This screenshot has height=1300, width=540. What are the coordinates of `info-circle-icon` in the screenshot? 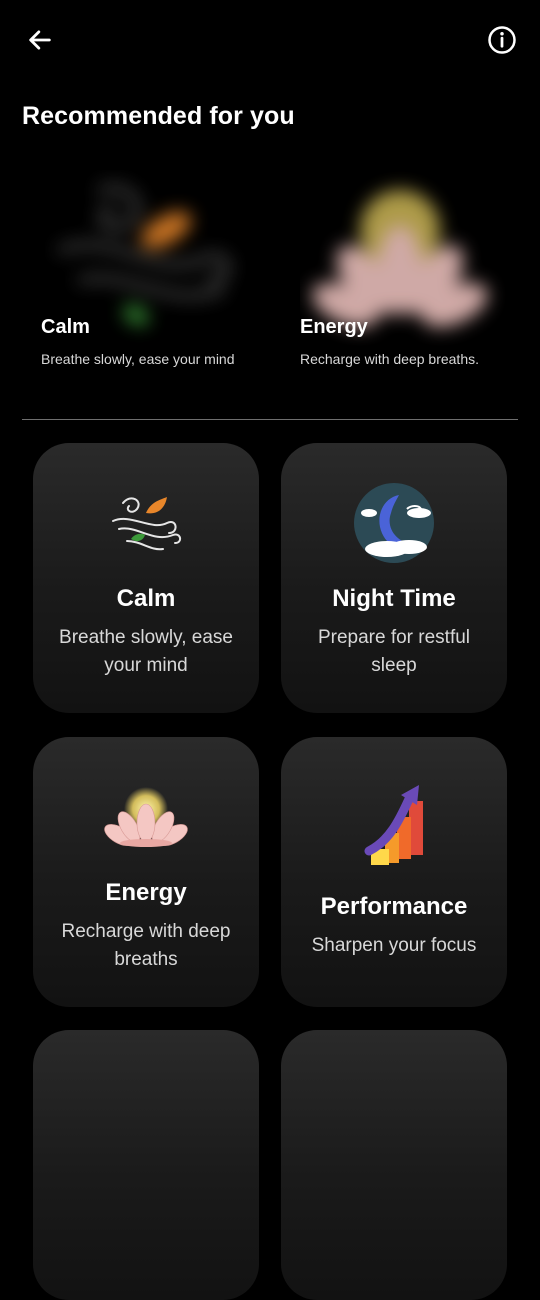 It's located at (502, 40).